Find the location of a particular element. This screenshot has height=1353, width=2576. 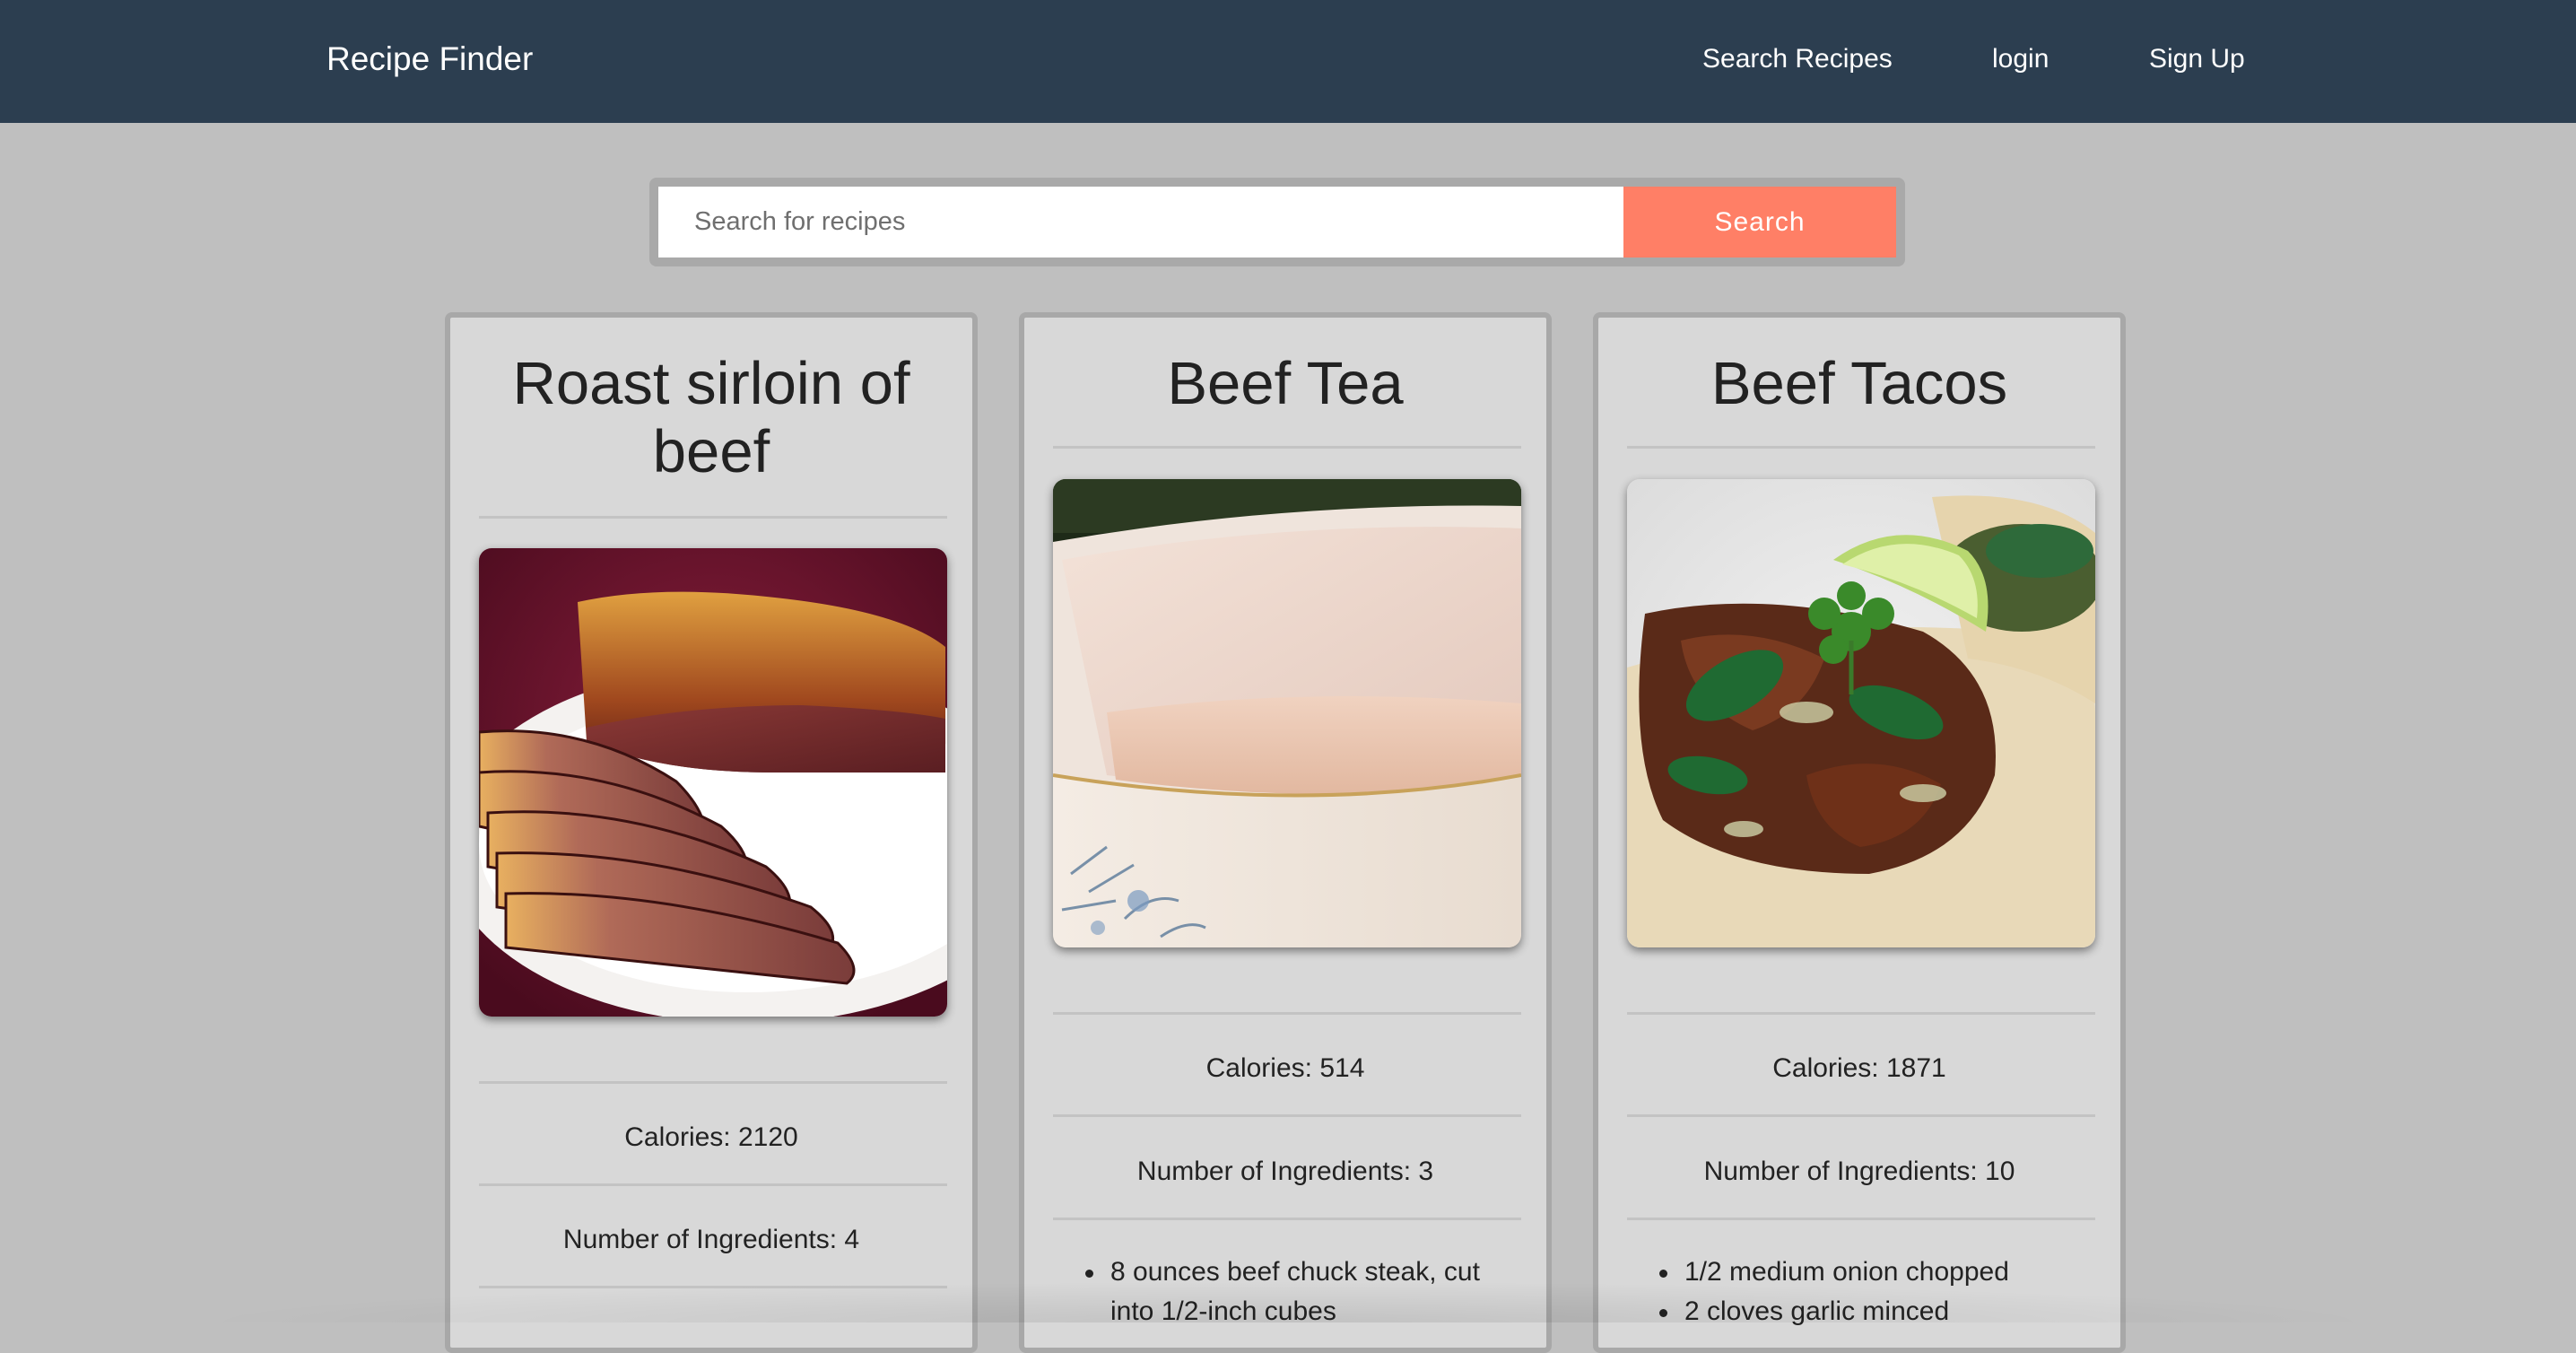

calories-text: Calories: 1871 is located at coordinates (1859, 1068).